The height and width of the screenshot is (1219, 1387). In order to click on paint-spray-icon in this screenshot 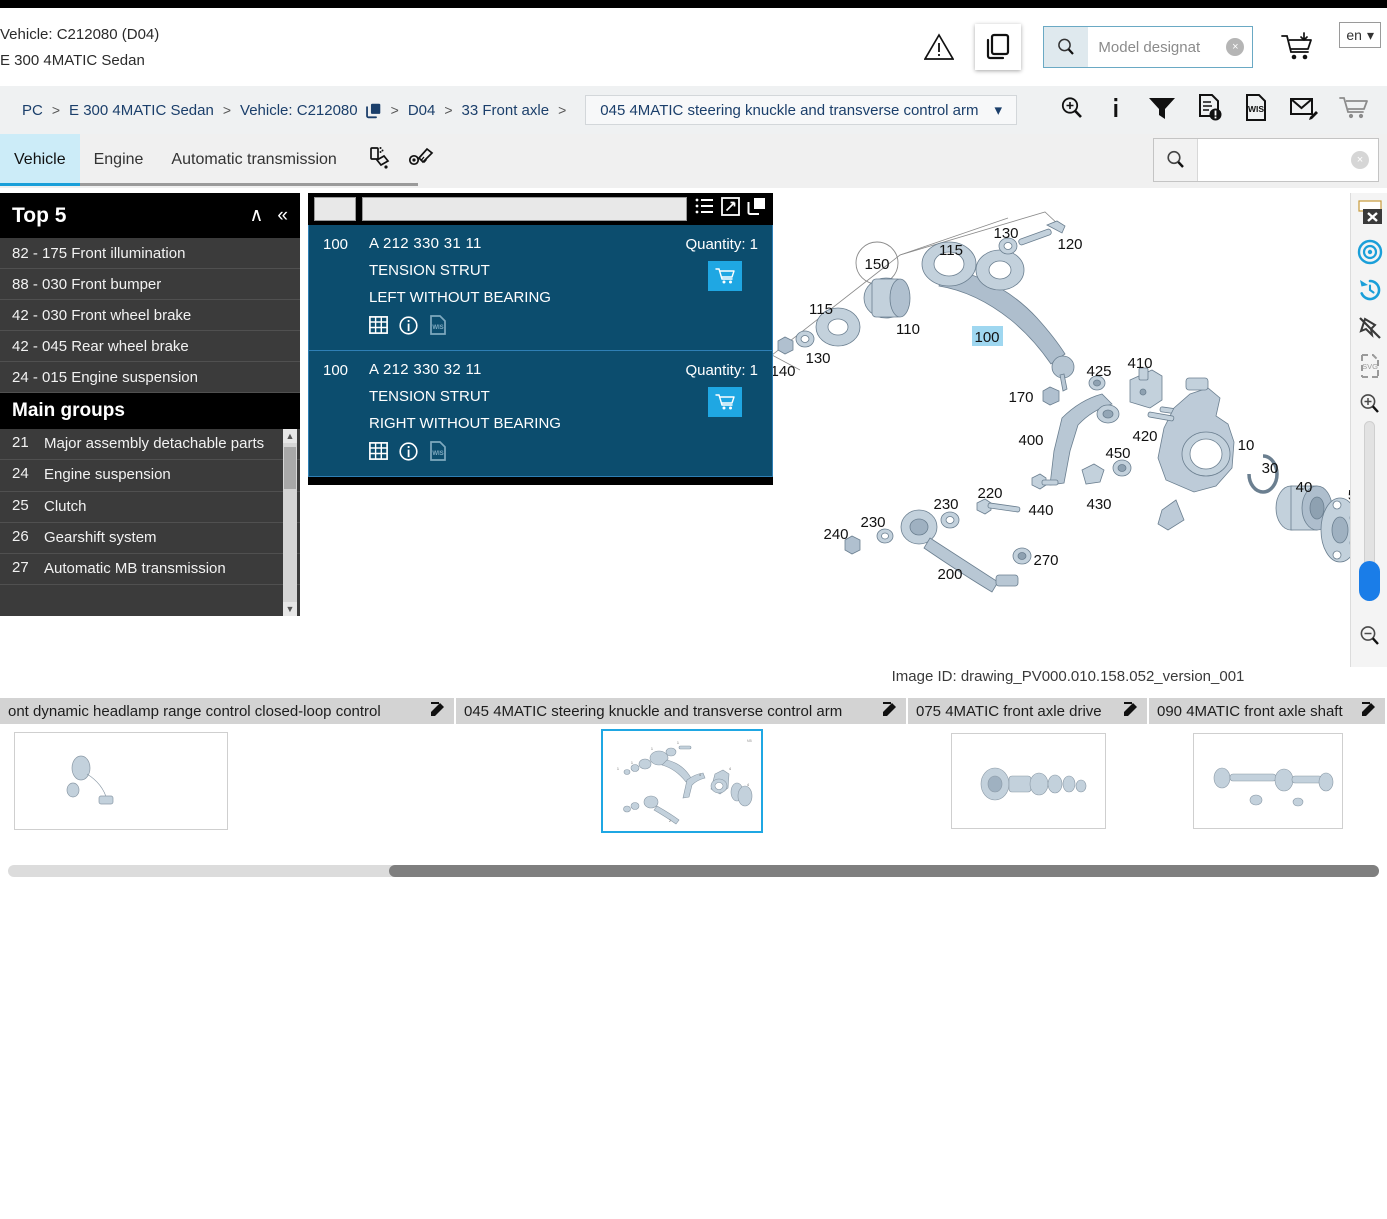, I will do `click(380, 160)`.